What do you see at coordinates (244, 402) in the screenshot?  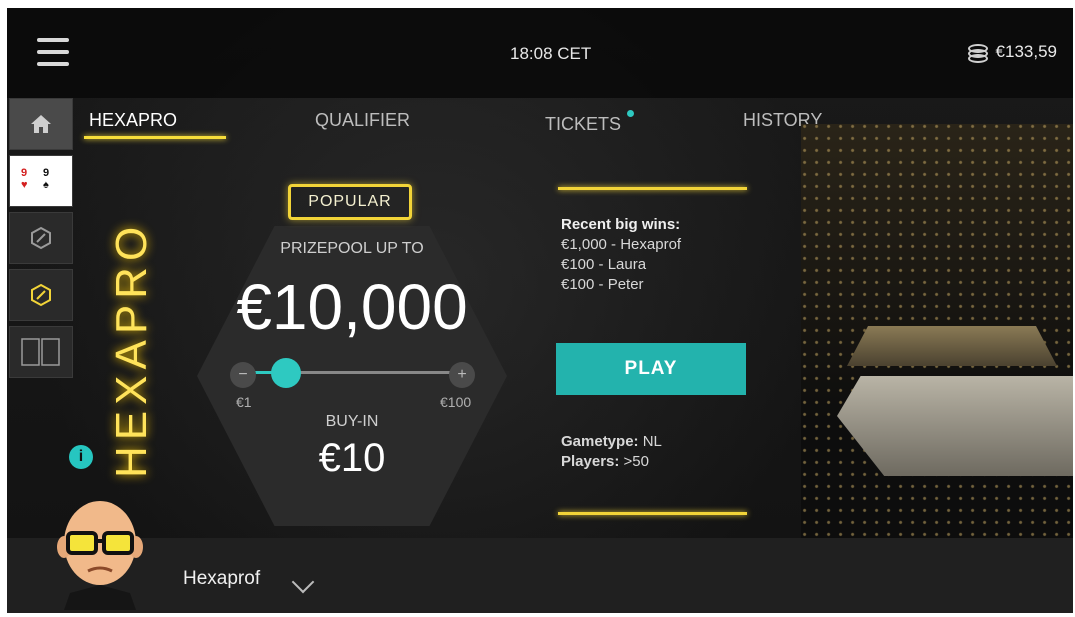 I see `slider-min-label: €1` at bounding box center [244, 402].